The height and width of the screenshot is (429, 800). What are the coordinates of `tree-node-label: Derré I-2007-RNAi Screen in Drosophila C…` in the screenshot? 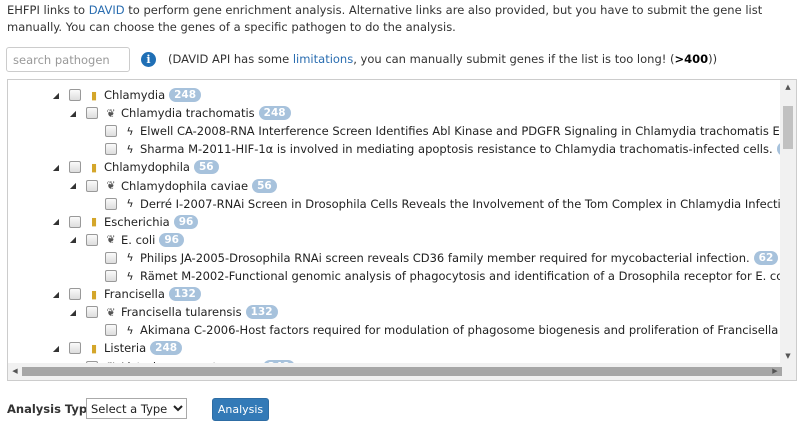 It's located at (460, 204).